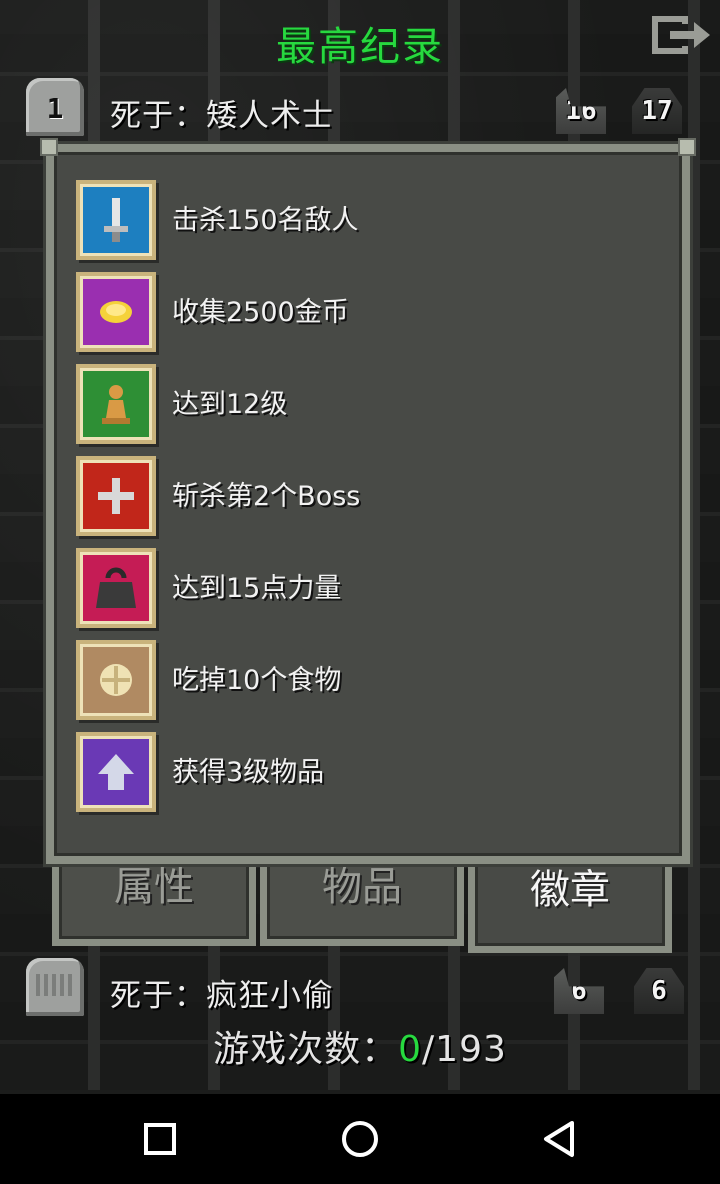  Describe the element at coordinates (116, 588) in the screenshot. I see `weight-icon` at that location.